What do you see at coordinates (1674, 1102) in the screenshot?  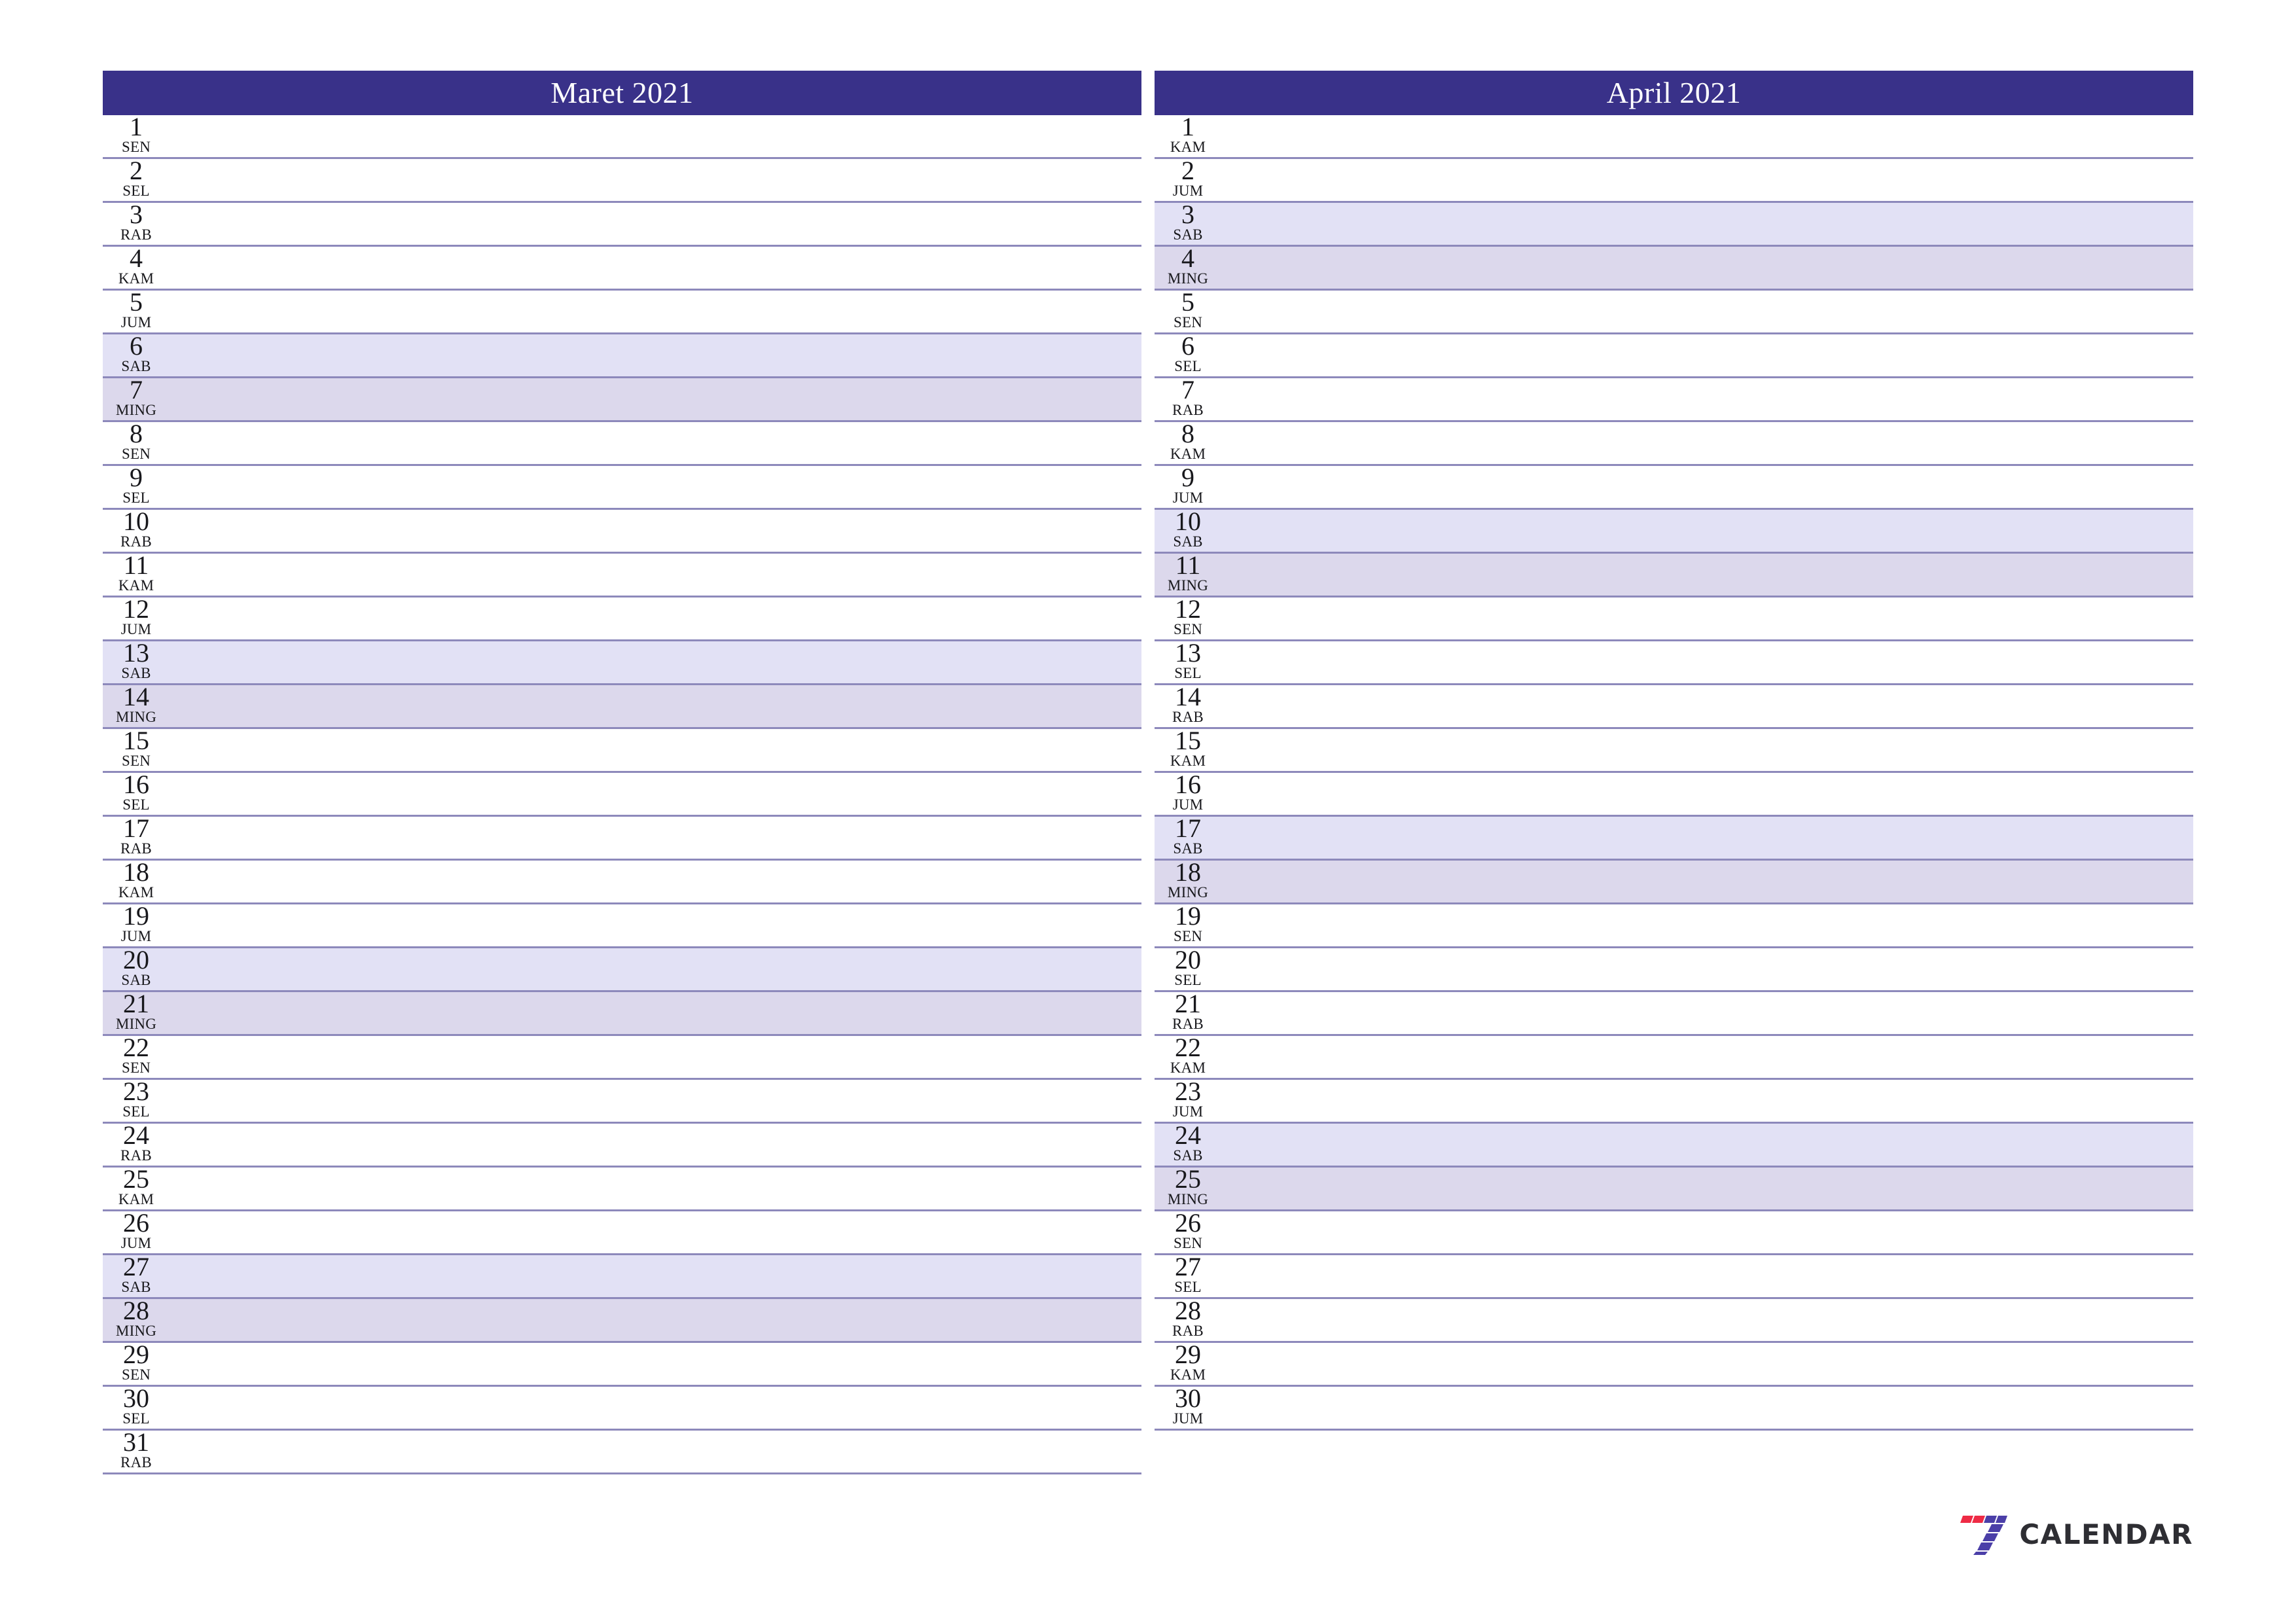 I see `day-row: 23 JUM` at bounding box center [1674, 1102].